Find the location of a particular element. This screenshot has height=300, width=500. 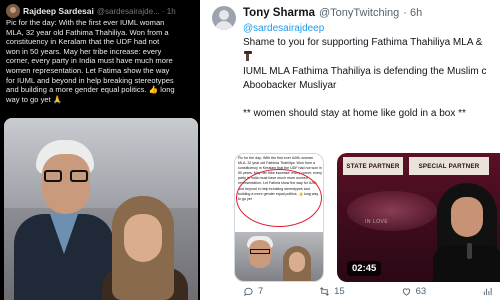

repost-button: 15 is located at coordinates (332, 291).